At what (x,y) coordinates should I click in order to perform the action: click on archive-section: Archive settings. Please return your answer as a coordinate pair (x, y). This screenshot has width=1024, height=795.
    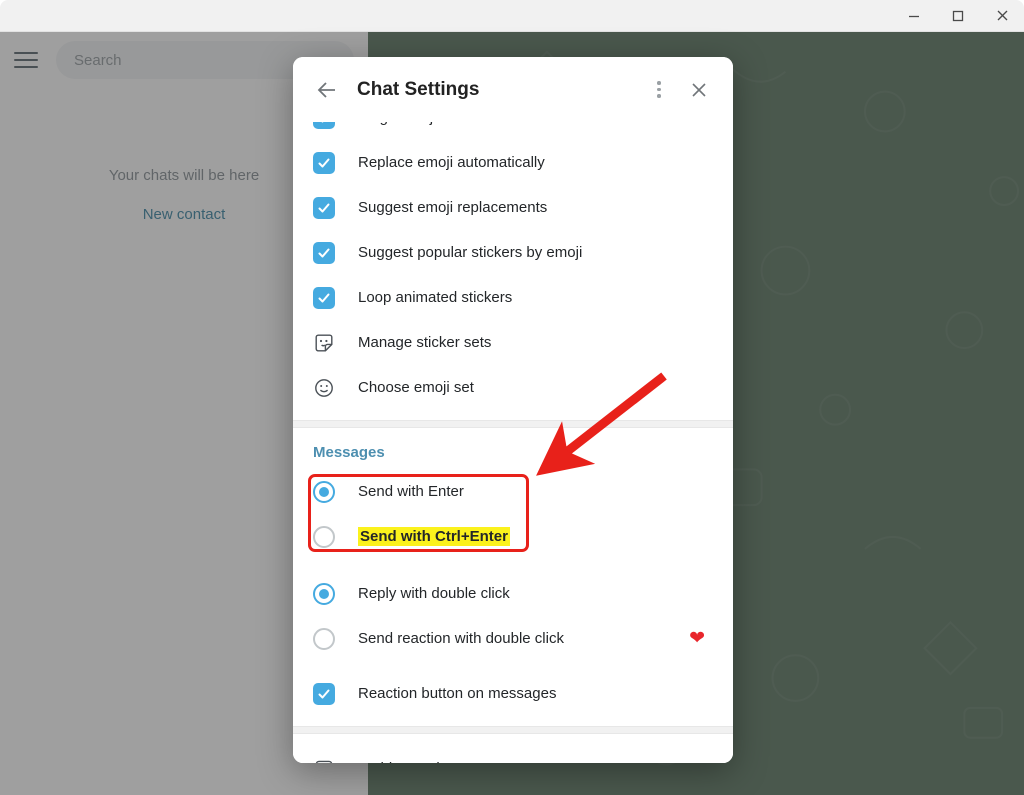
    Looking at the image, I should click on (513, 748).